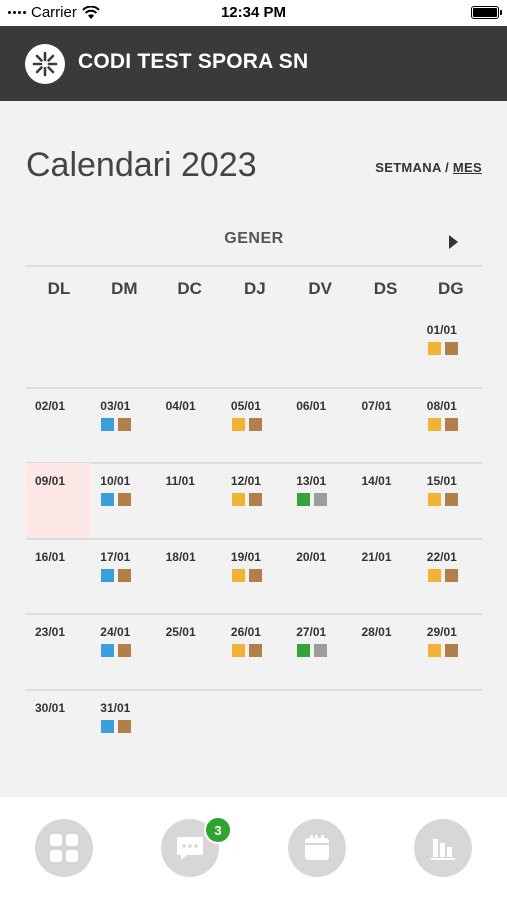  Describe the element at coordinates (317, 848) in the screenshot. I see `tab-calendar` at that location.